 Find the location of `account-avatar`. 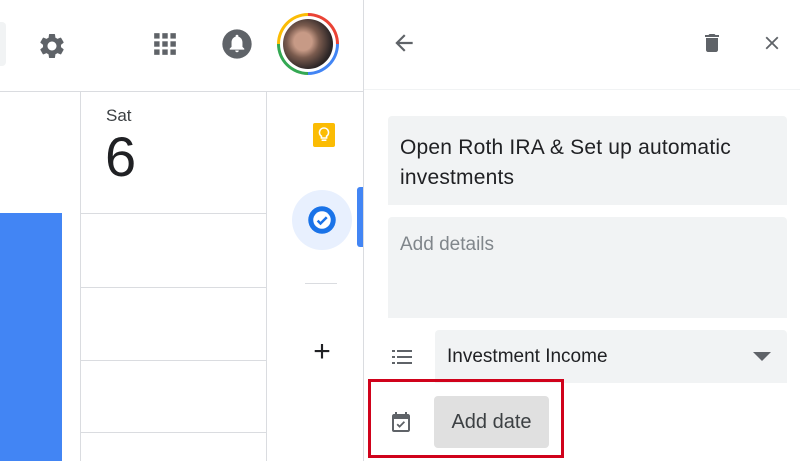

account-avatar is located at coordinates (308, 44).